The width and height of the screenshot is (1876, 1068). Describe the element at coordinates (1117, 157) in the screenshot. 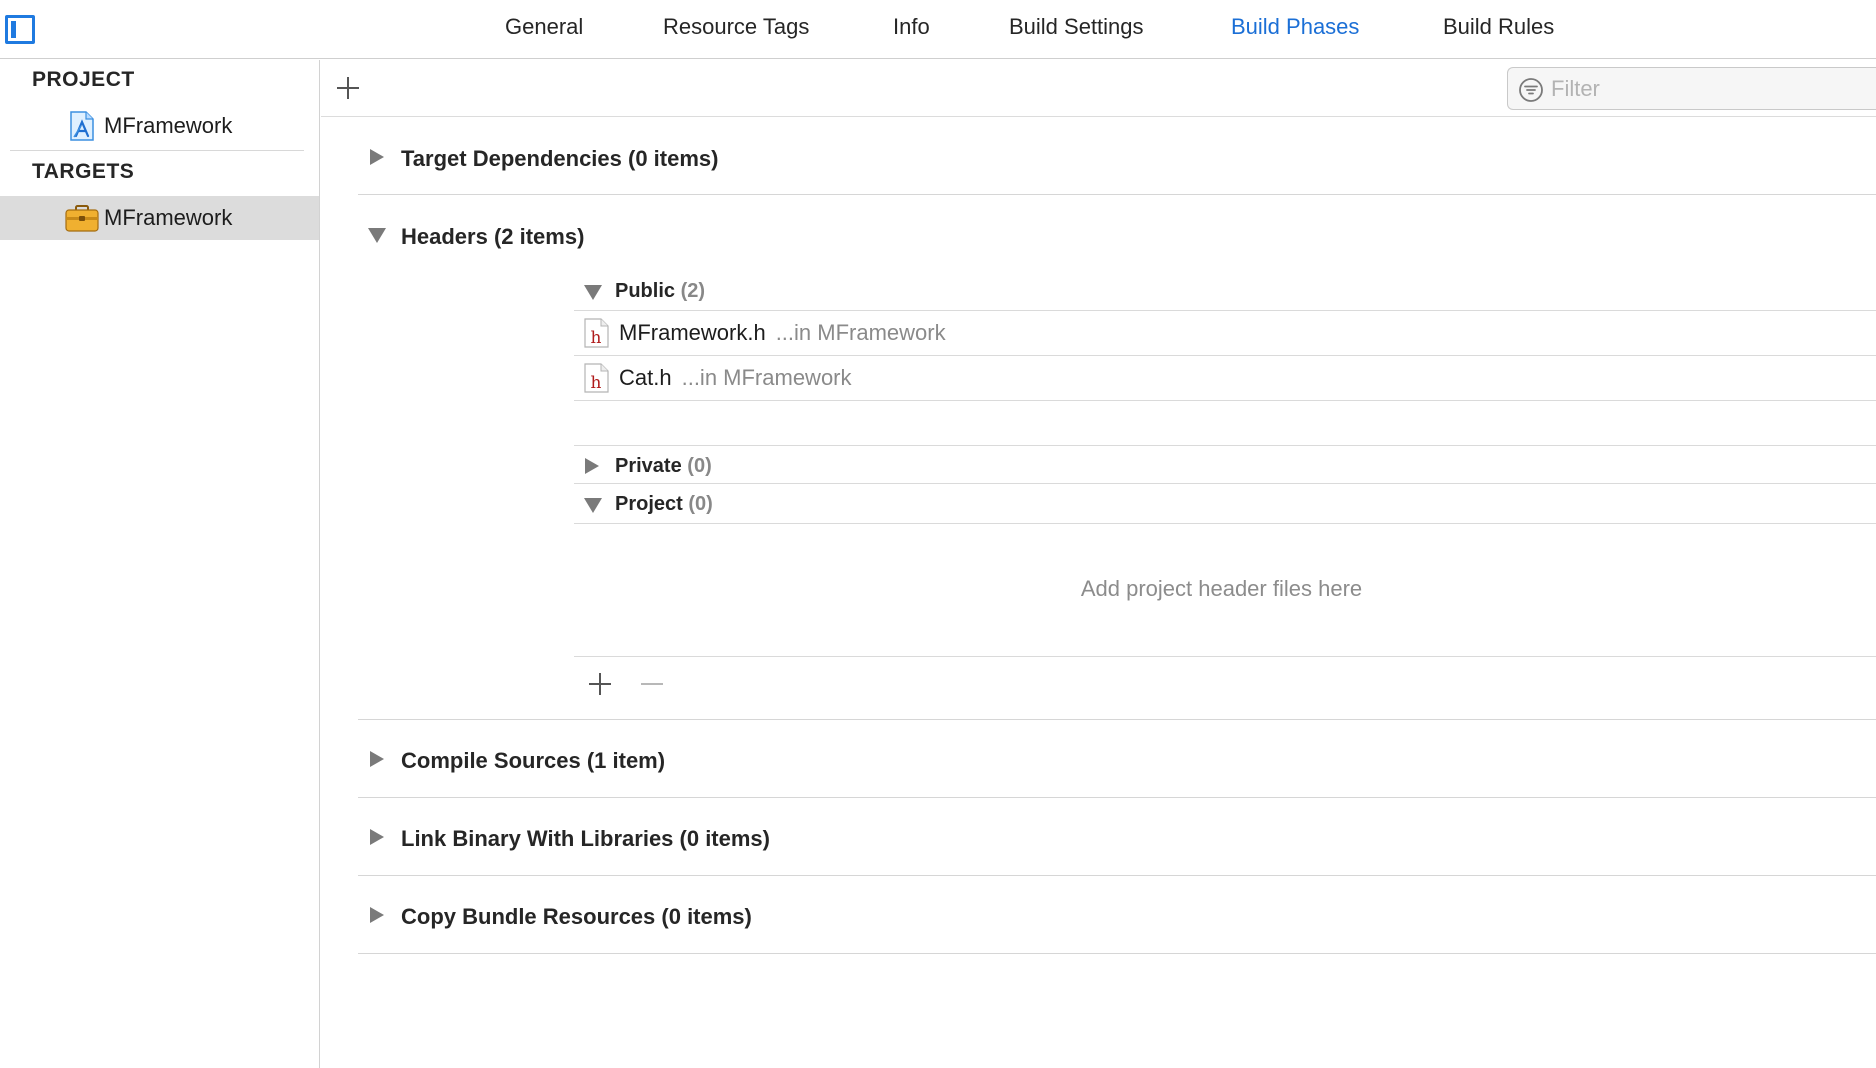

I see `phase-header-target-dependencies: Target Dependencies (0 items)` at that location.